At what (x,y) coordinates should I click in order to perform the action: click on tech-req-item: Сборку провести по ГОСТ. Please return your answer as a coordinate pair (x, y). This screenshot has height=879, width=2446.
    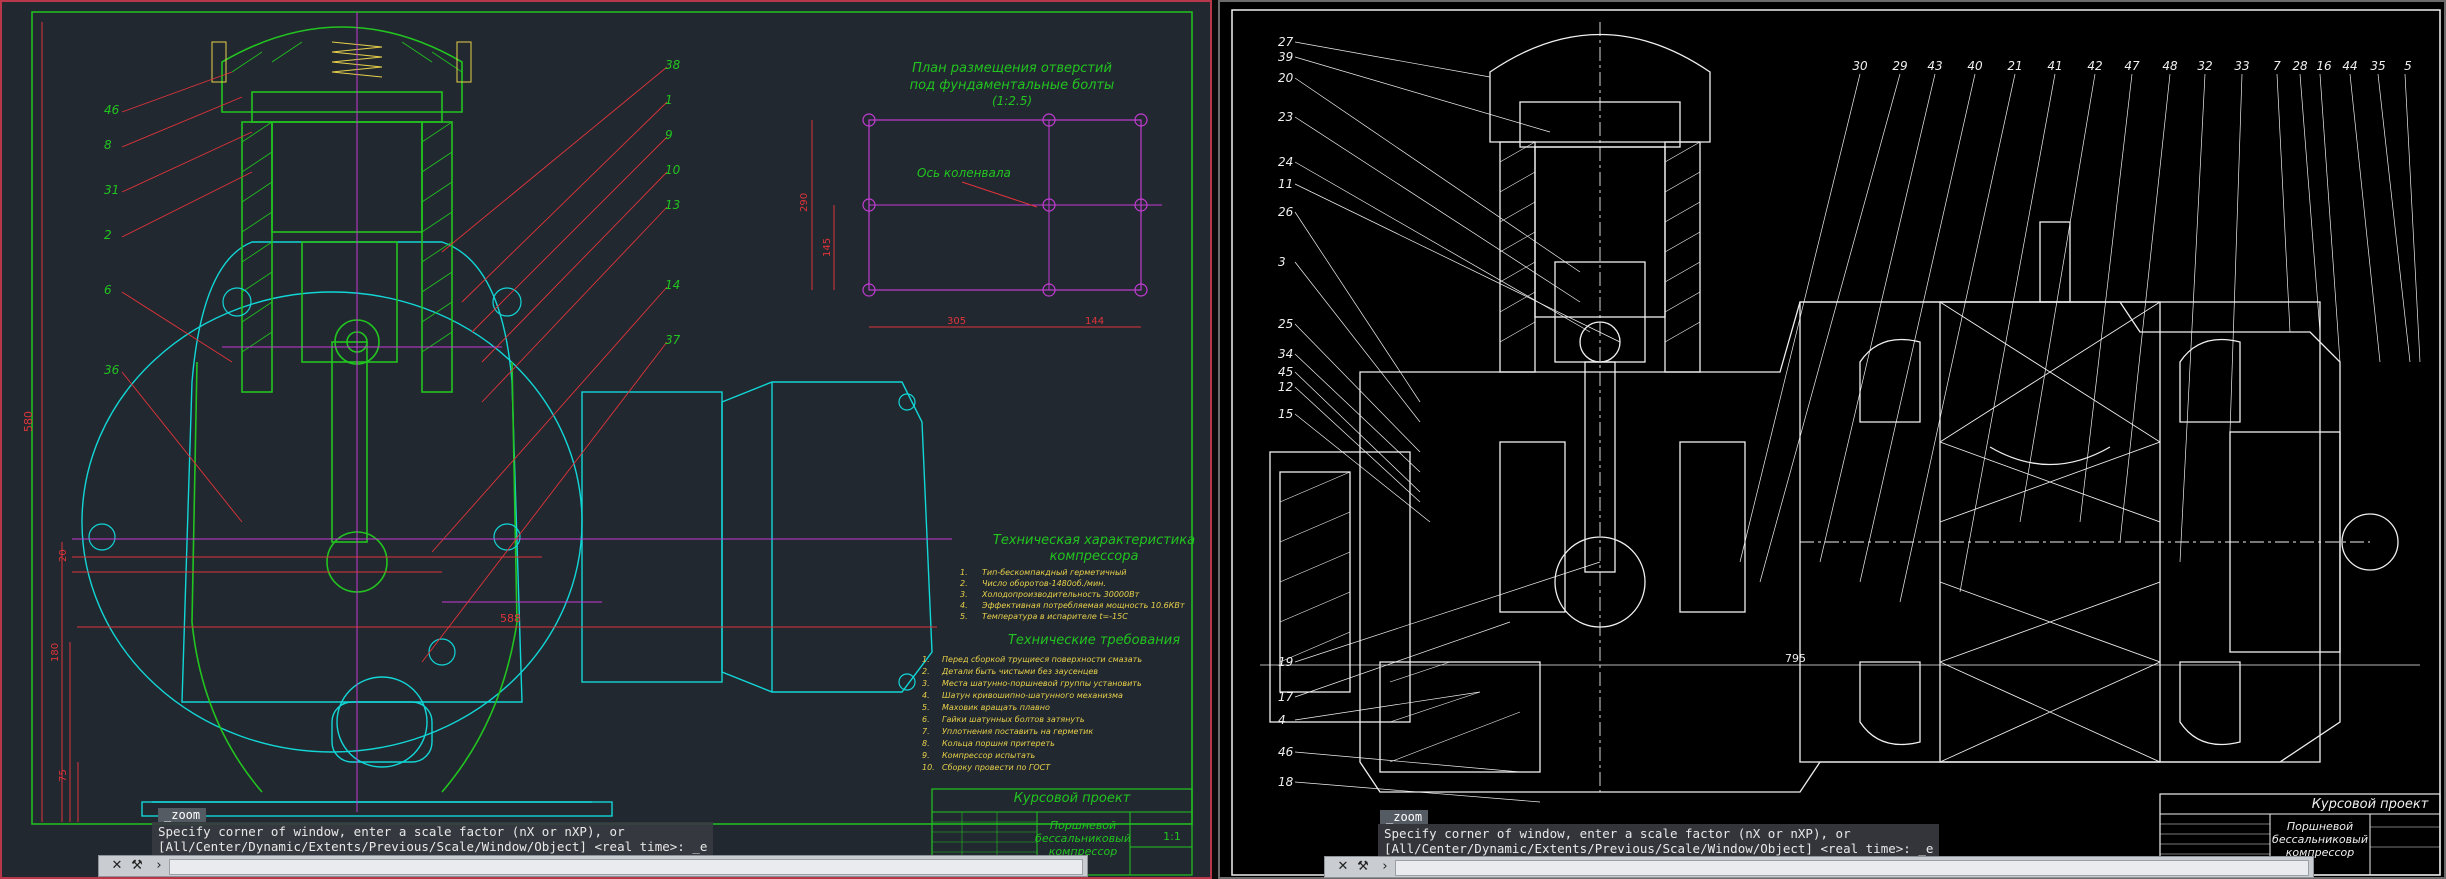
    Looking at the image, I should click on (996, 767).